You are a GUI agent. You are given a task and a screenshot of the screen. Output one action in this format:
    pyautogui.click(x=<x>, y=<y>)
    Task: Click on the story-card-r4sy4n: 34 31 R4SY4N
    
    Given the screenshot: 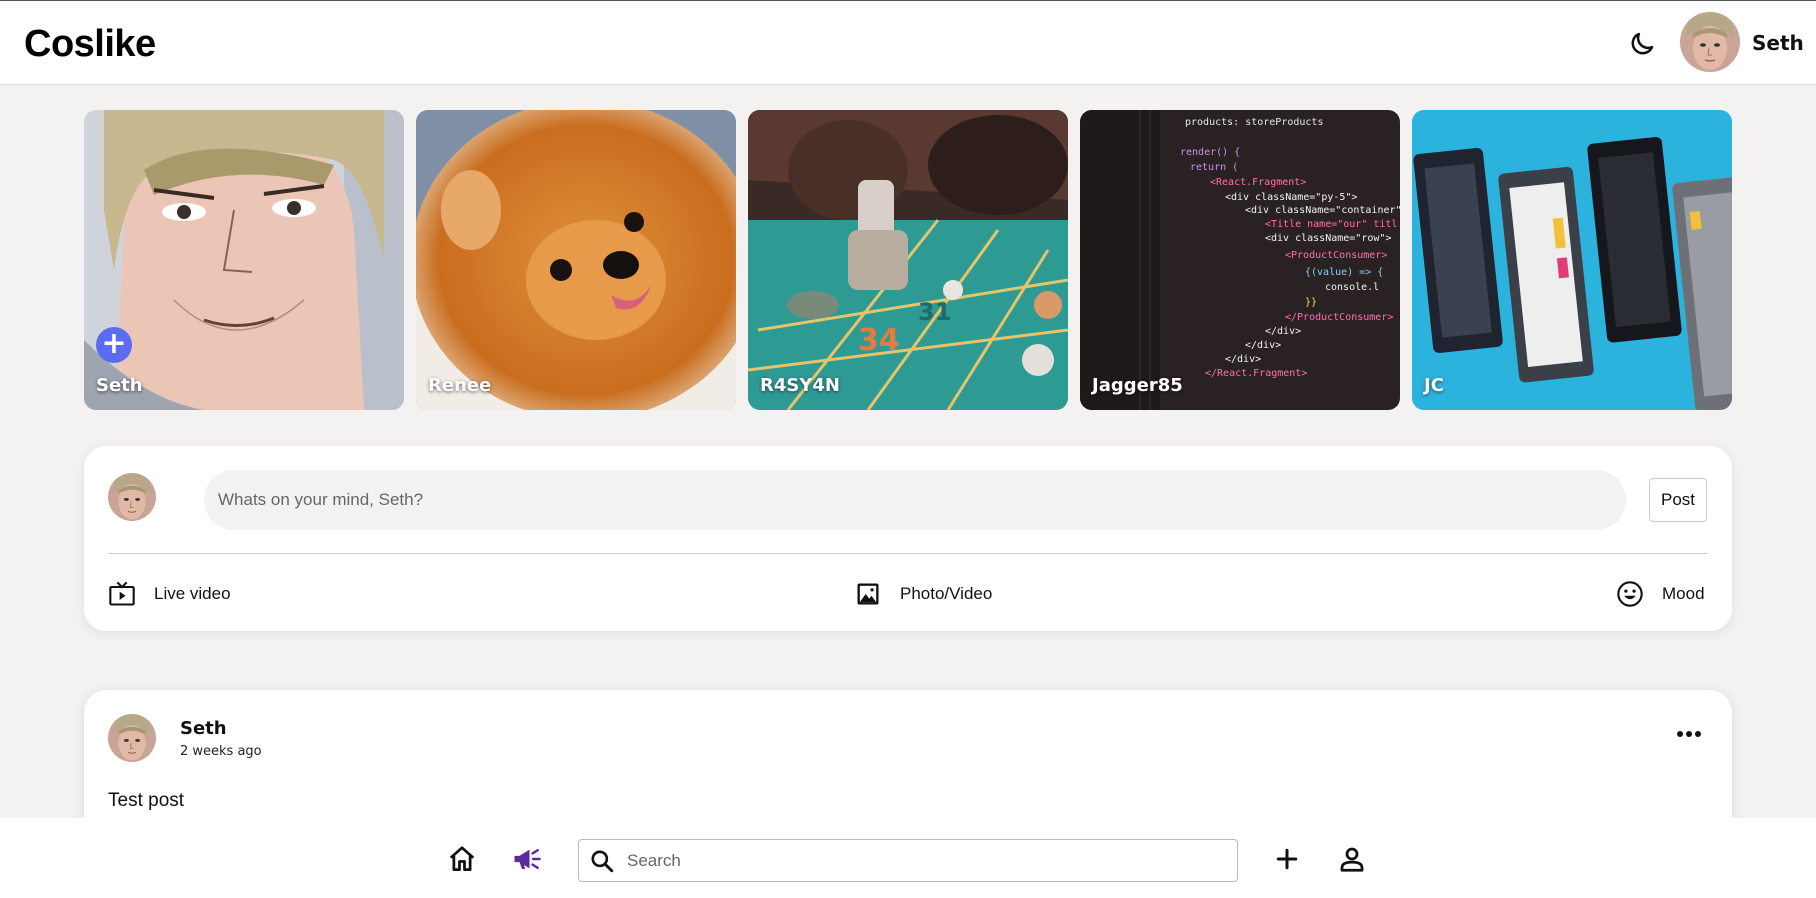 What is the action you would take?
    pyautogui.click(x=908, y=260)
    